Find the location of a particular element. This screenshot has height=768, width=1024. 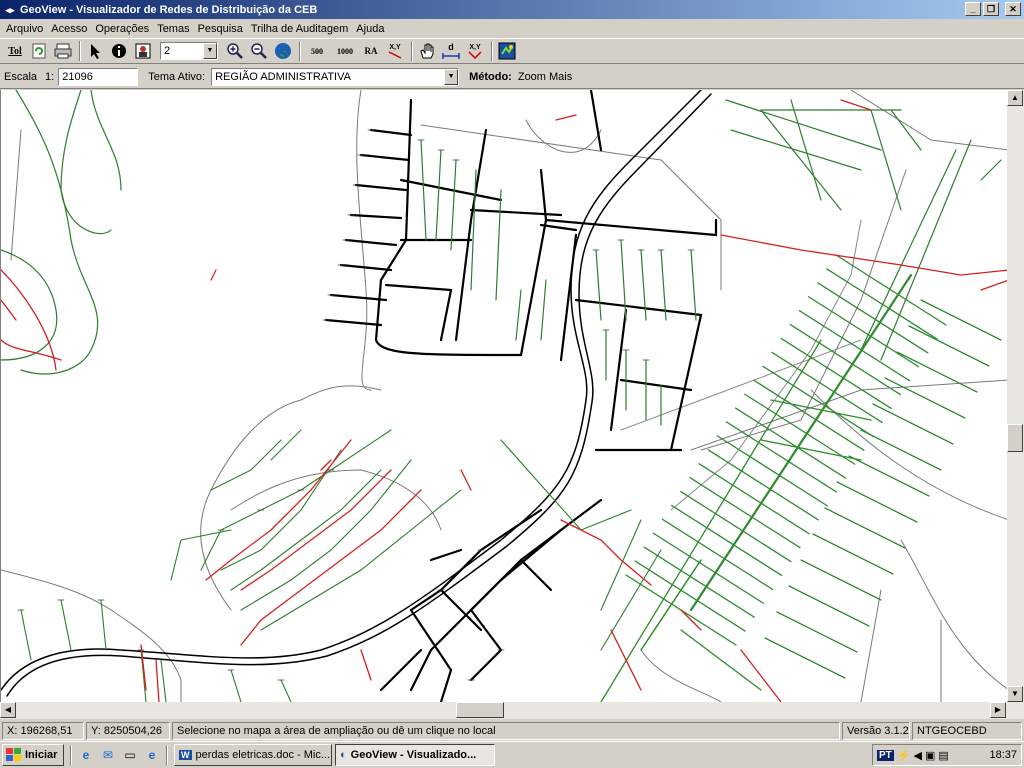

start-button: Iniciar is located at coordinates (33, 755).